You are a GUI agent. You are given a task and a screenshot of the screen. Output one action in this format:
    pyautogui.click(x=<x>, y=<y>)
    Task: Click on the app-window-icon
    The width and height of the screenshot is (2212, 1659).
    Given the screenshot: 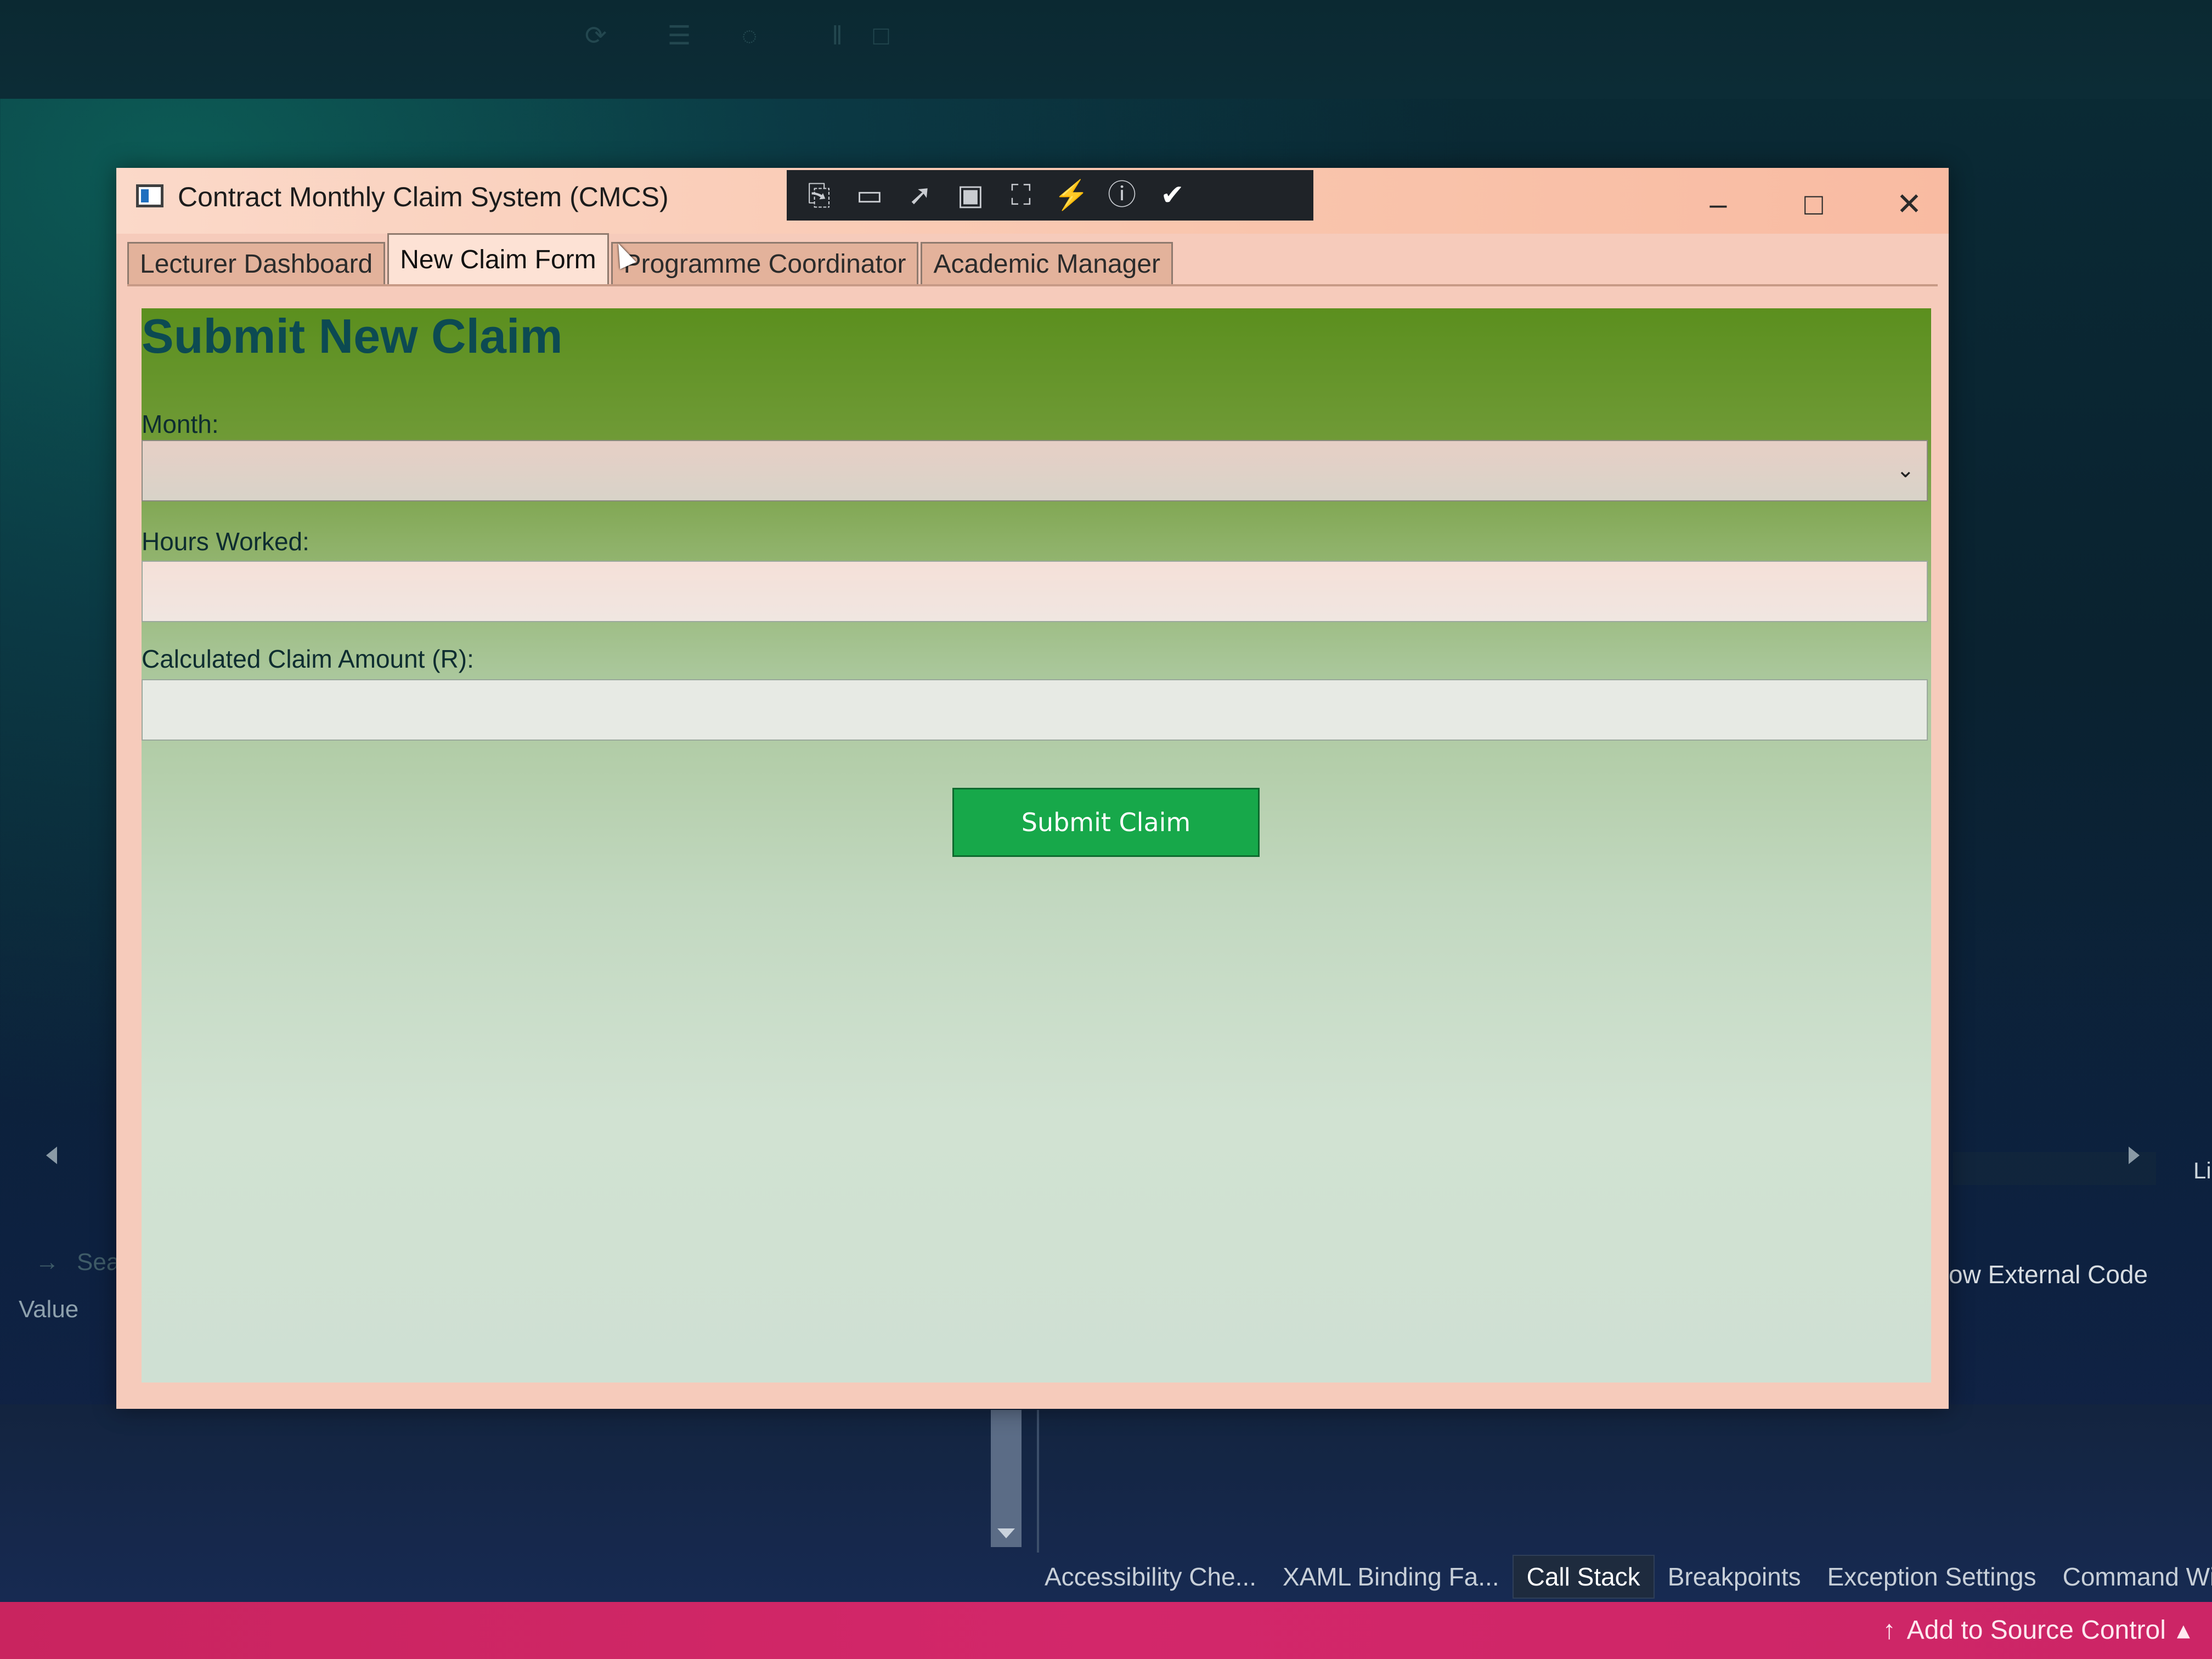 What is the action you would take?
    pyautogui.click(x=149, y=195)
    